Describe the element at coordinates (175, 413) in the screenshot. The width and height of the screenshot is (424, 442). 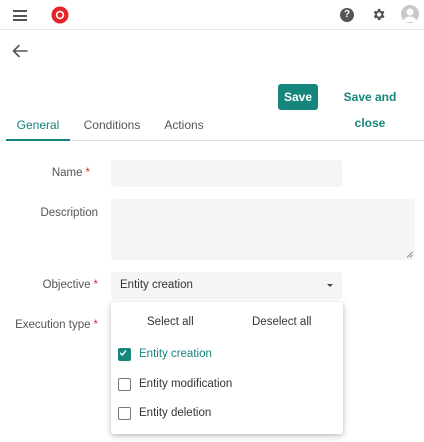
I see `option-label: Entity deletion` at that location.